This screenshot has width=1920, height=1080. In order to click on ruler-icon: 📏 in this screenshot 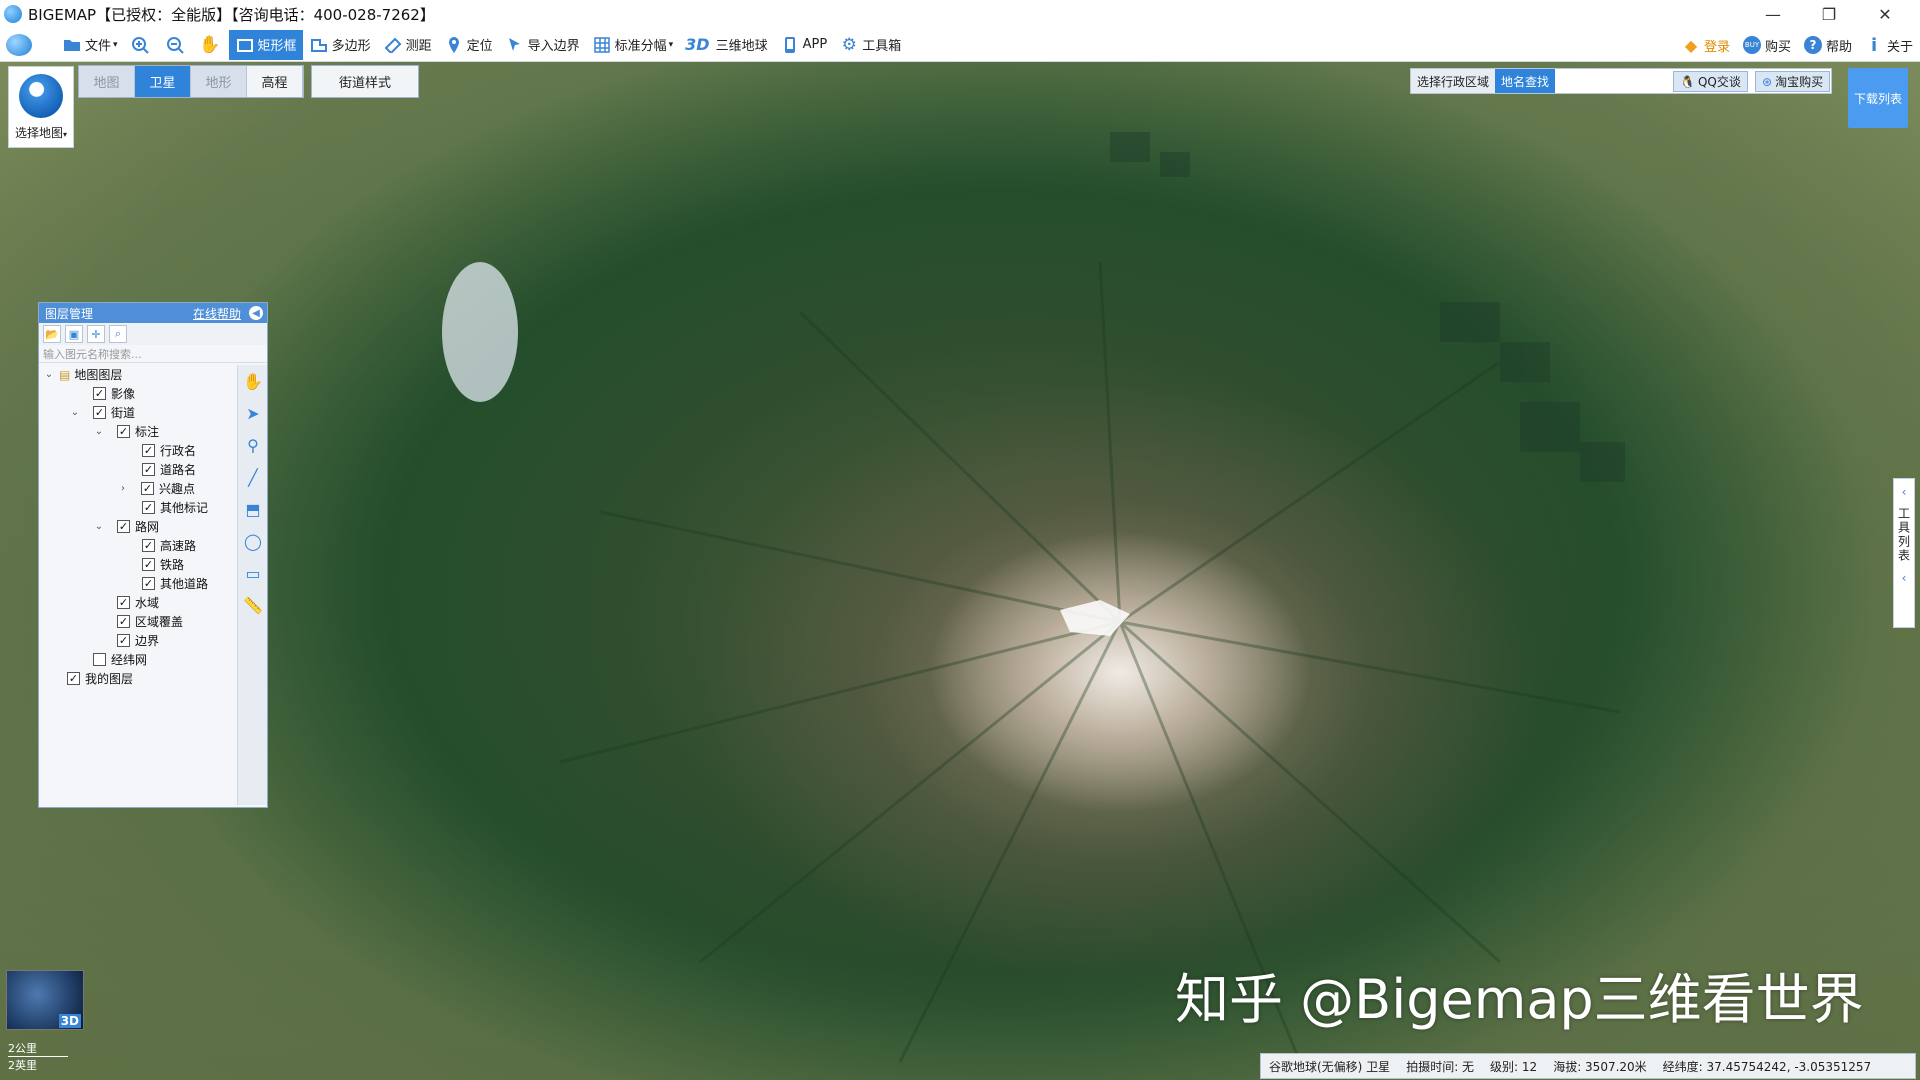, I will do `click(253, 605)`.